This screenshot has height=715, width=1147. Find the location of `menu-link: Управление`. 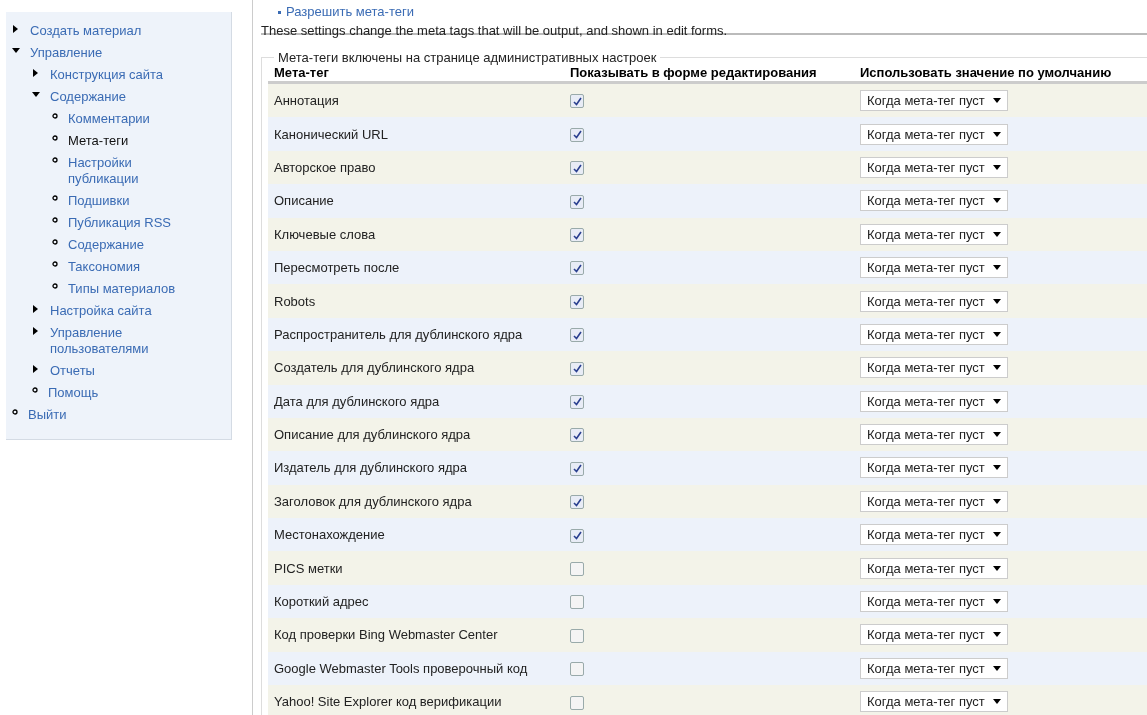

menu-link: Управление is located at coordinates (66, 53).